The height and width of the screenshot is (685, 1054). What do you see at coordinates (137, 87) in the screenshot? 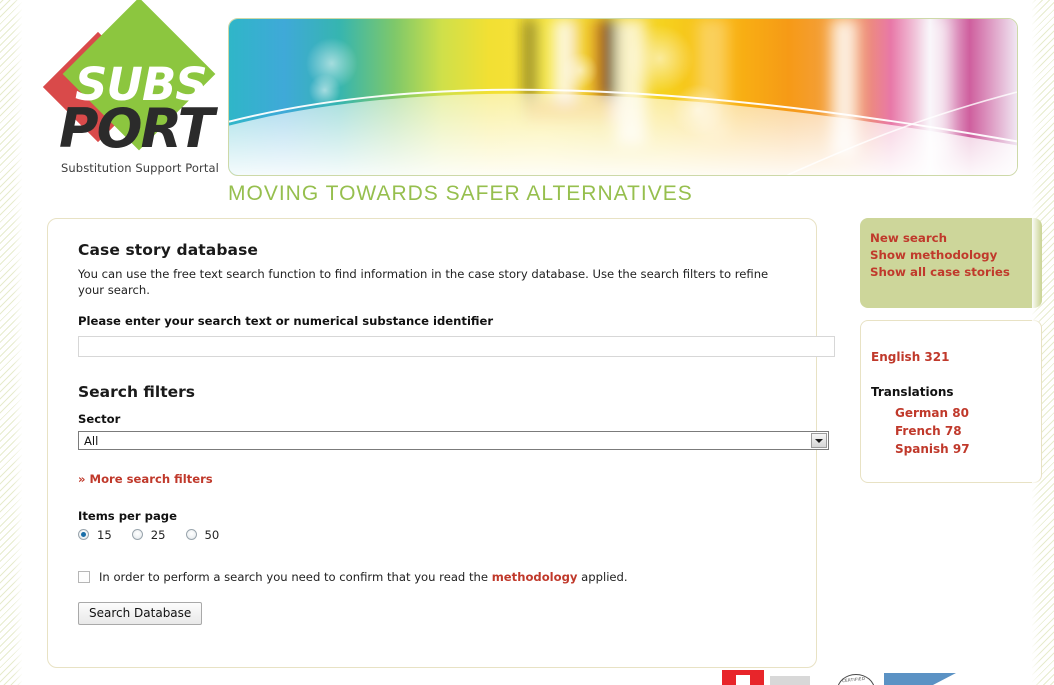
I see `subsport-logo: SUBS PORT Substitution Support Portal` at bounding box center [137, 87].